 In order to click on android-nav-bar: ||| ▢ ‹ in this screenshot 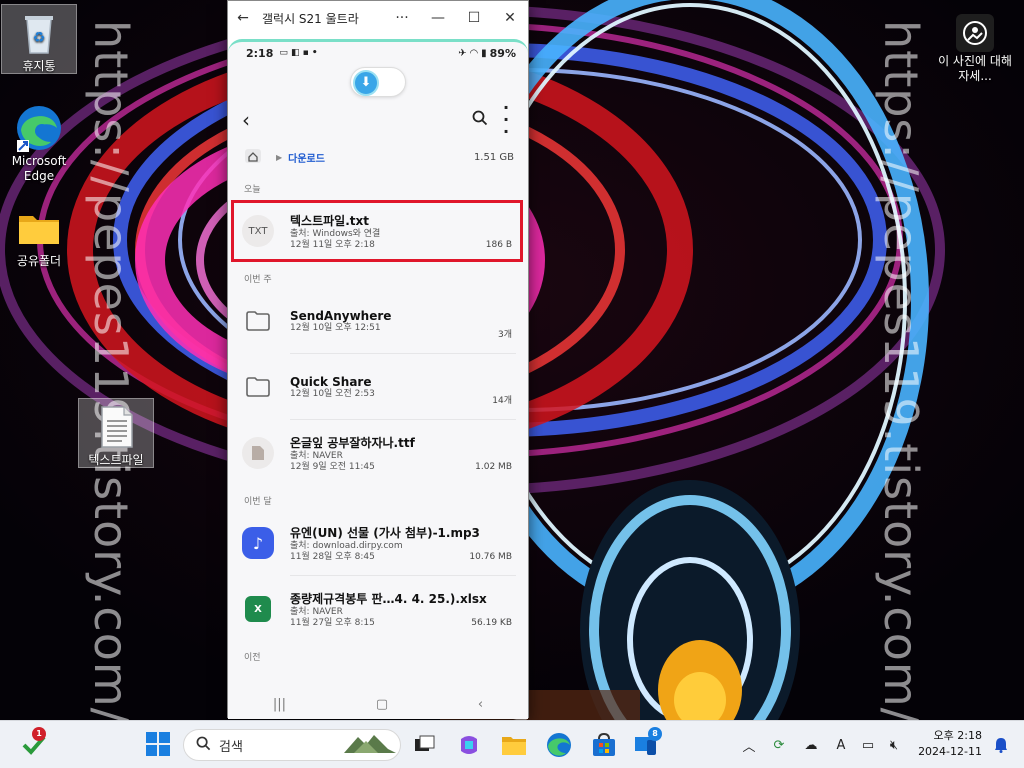, I will do `click(378, 704)`.